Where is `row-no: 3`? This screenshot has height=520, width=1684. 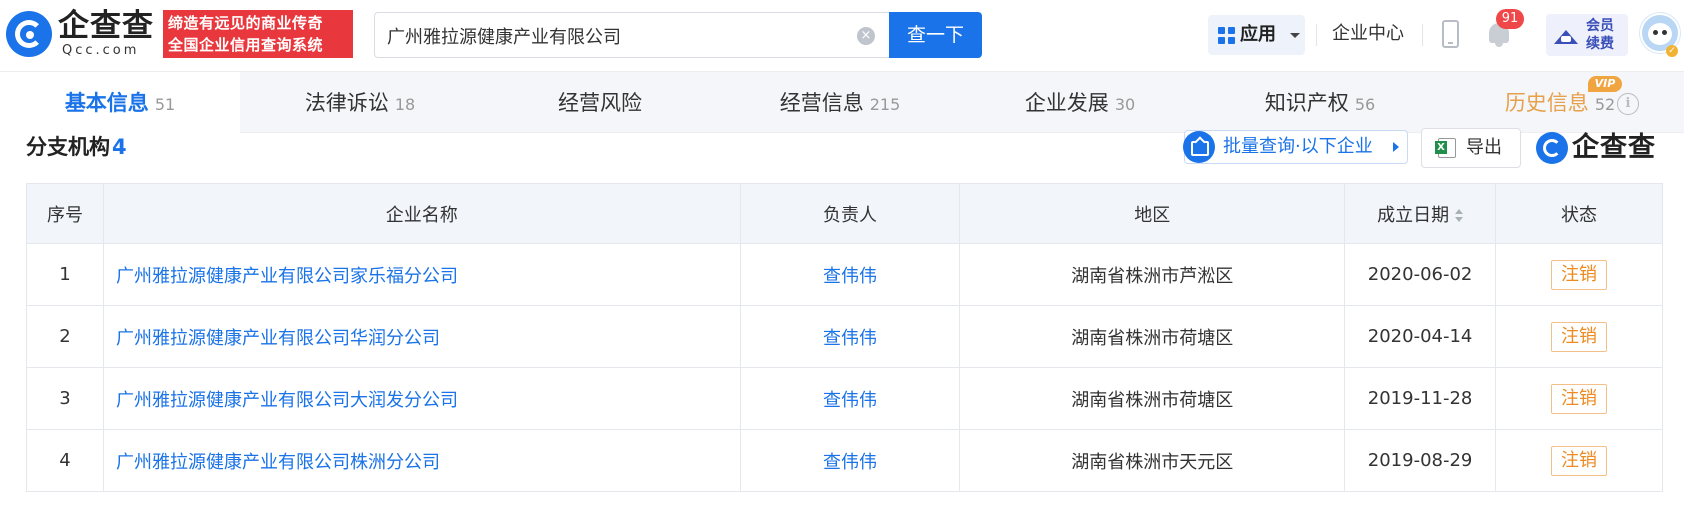
row-no: 3 is located at coordinates (65, 398).